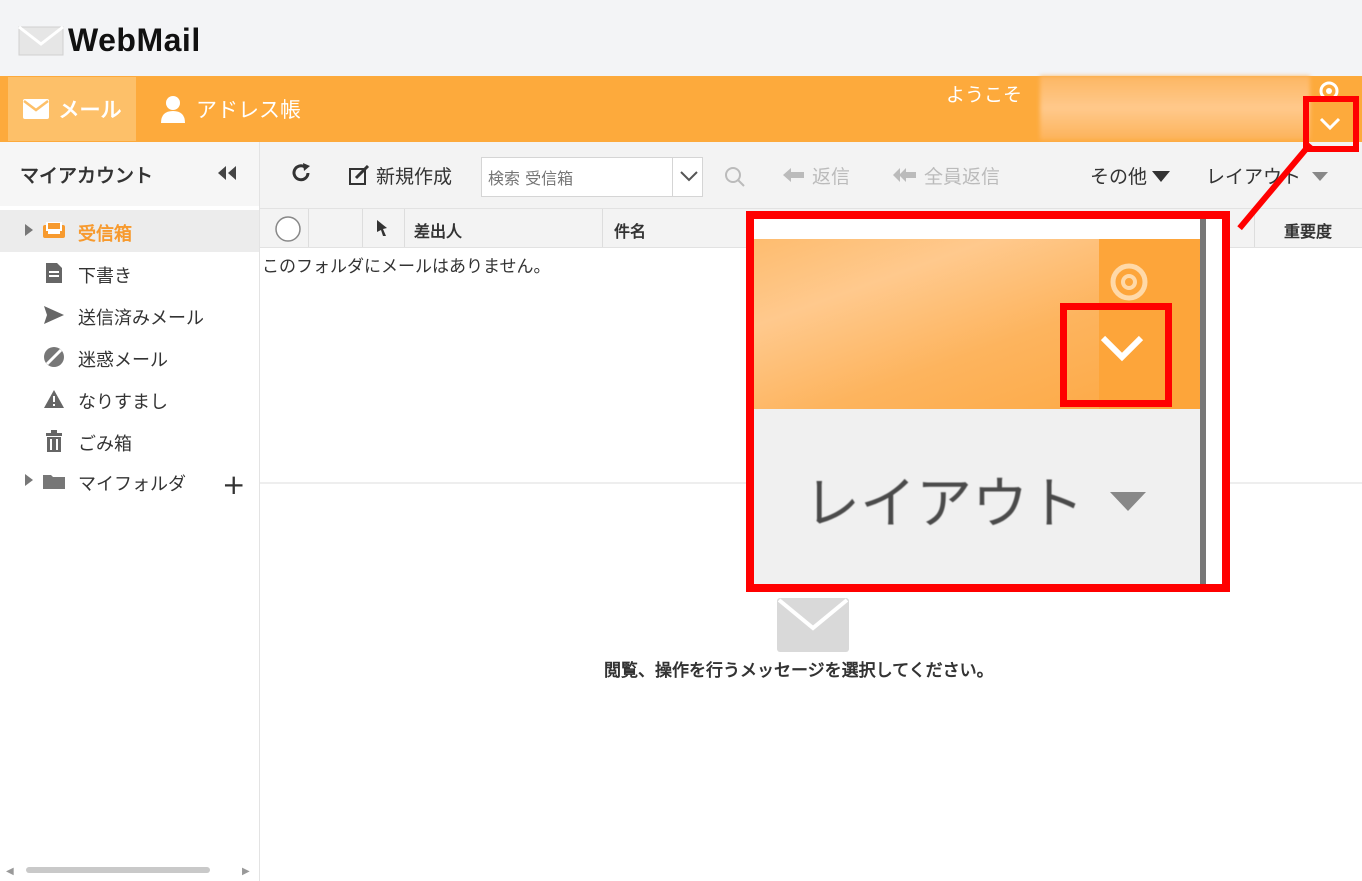 The width and height of the screenshot is (1362, 881). Describe the element at coordinates (438, 230) in the screenshot. I see `column-sender: 差出人` at that location.